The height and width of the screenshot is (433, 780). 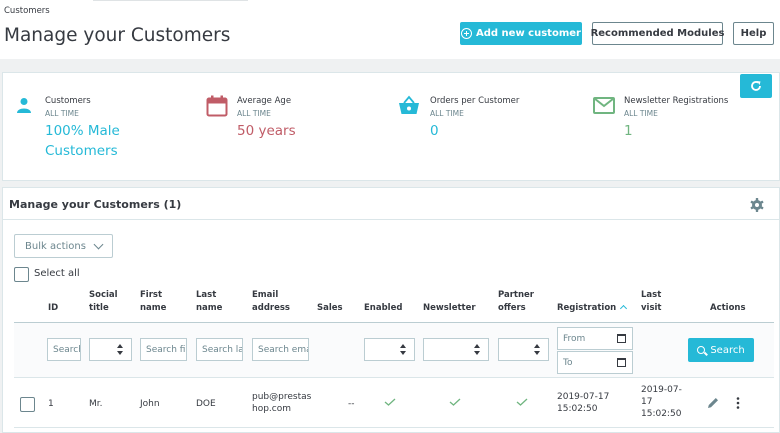 I want to click on search-icon, so click(x=701, y=350).